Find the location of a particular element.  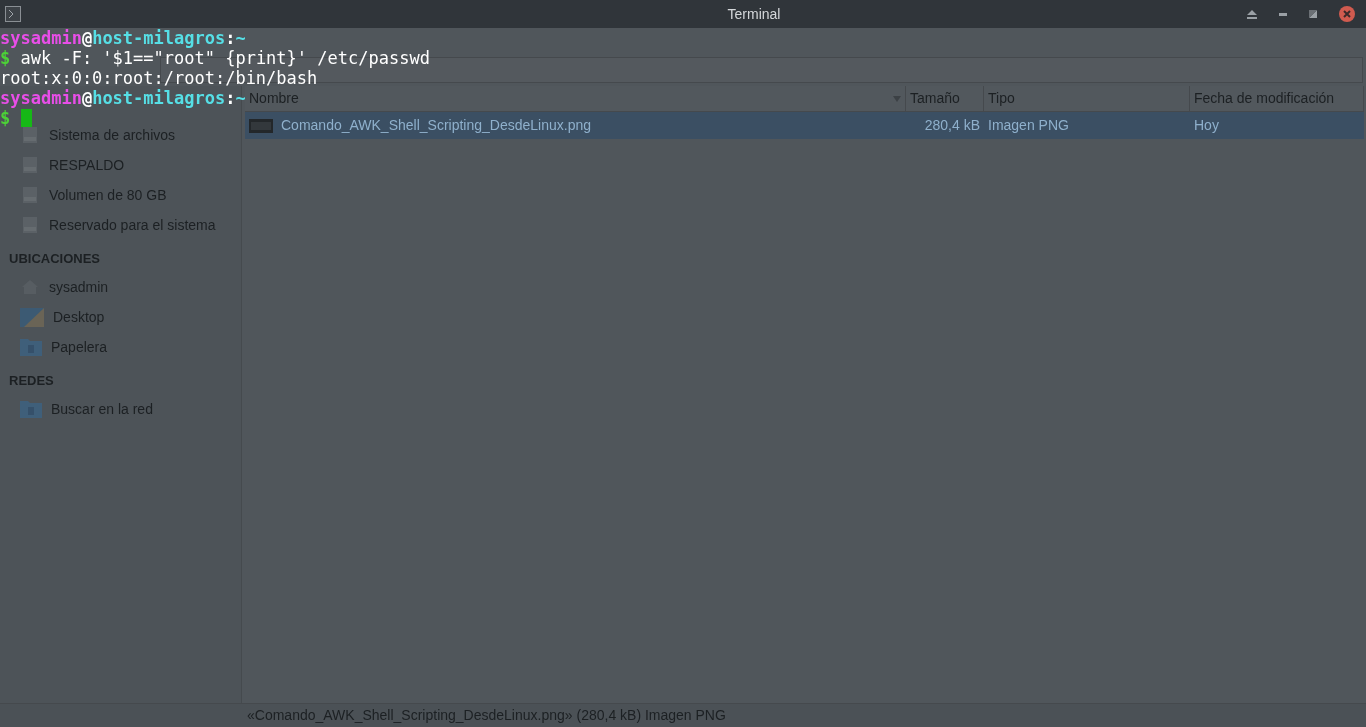

close-icon is located at coordinates (1347, 14).